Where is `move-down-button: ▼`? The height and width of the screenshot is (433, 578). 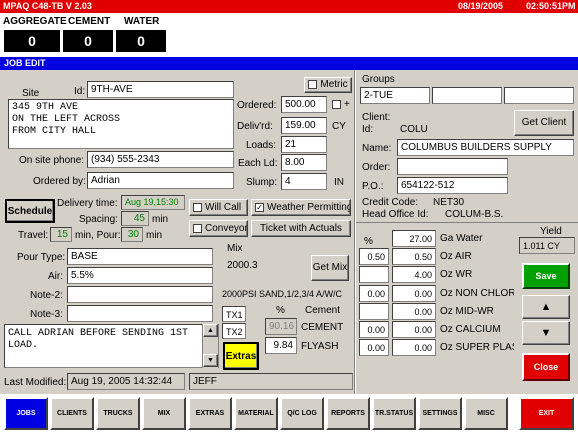 move-down-button: ▼ is located at coordinates (546, 333).